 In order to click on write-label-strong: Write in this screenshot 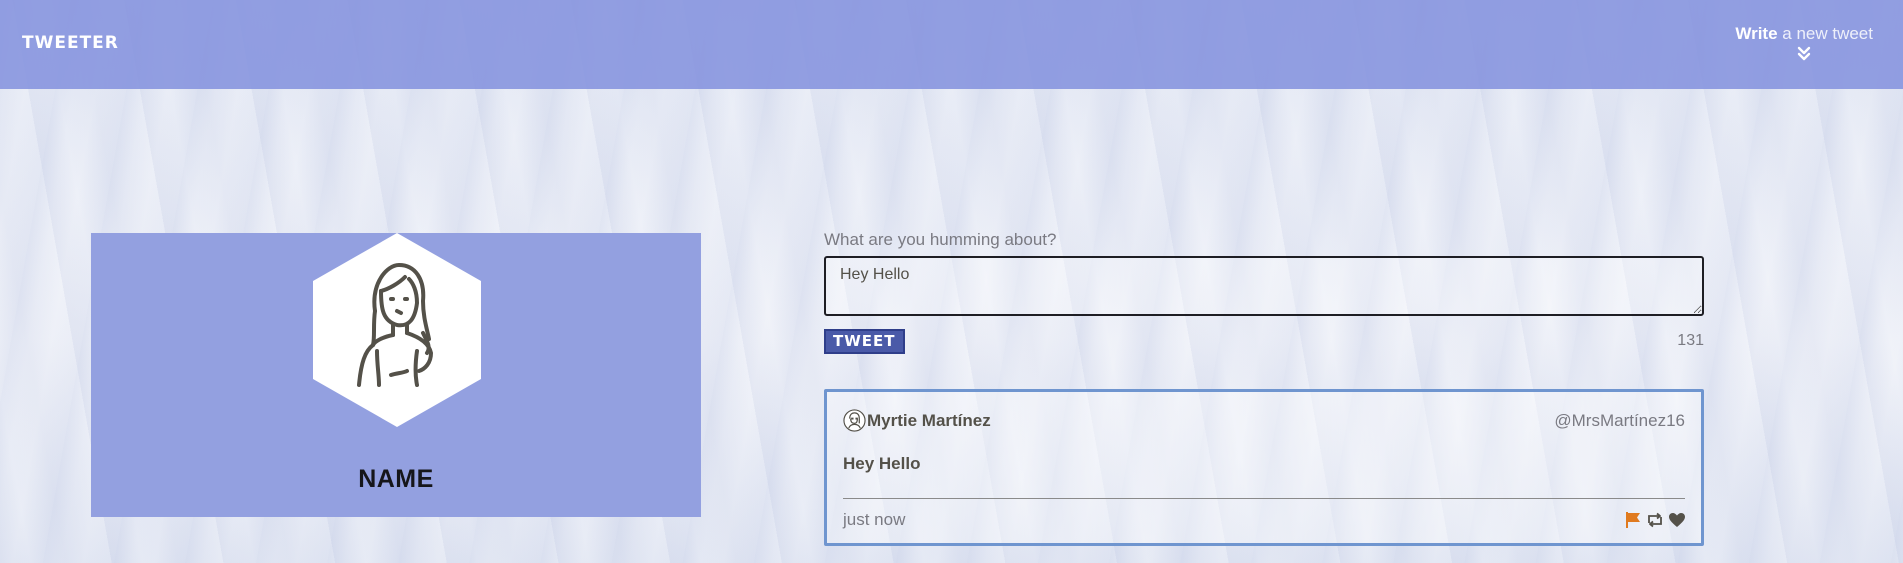, I will do `click(1756, 33)`.